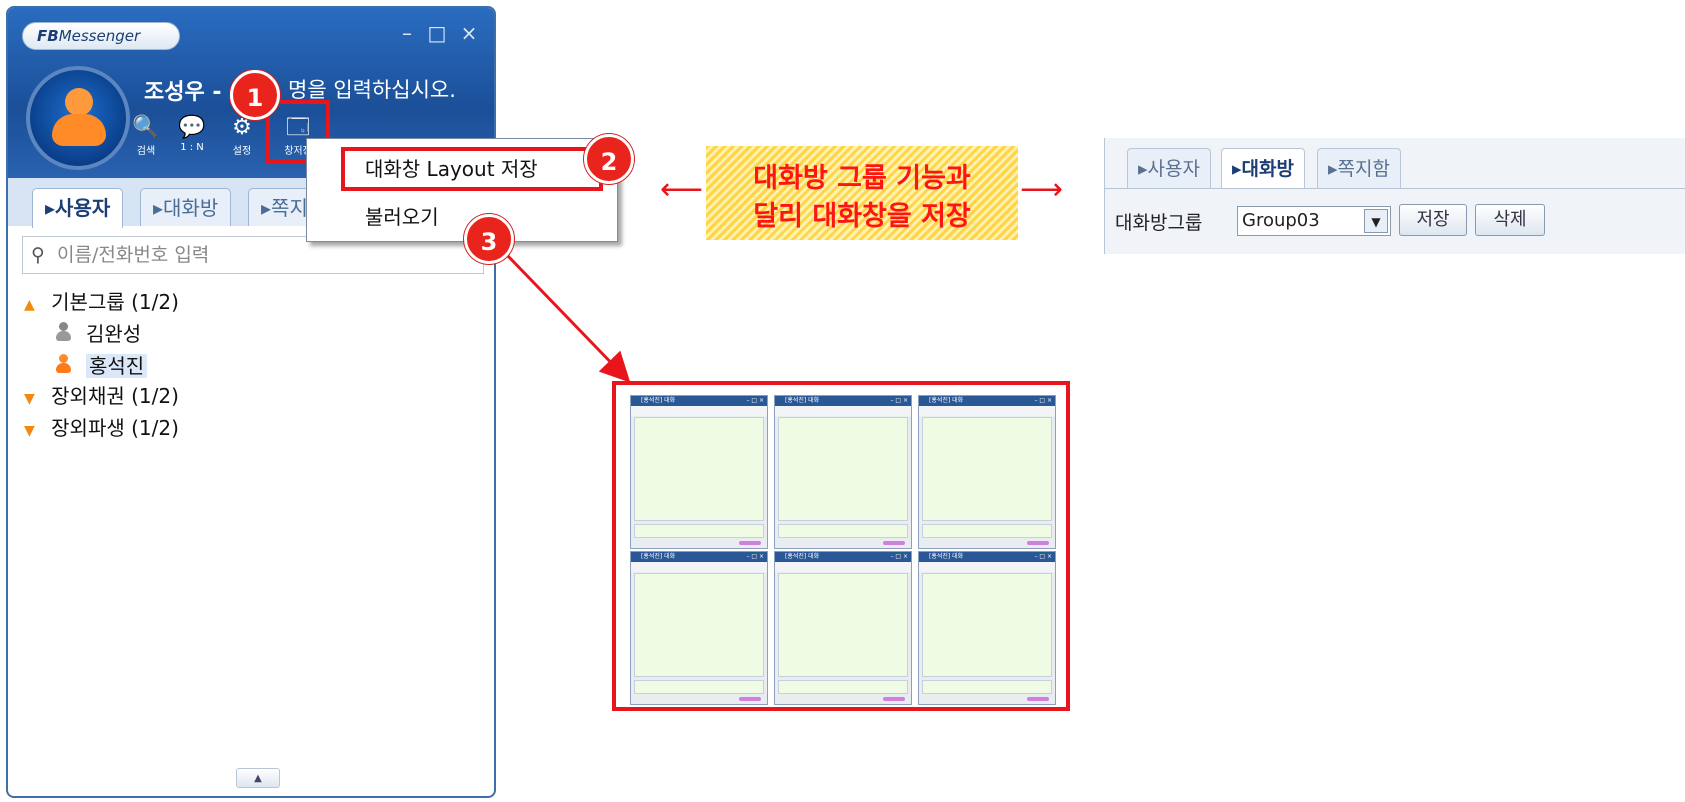  I want to click on settings-tool-button: ⚙ 설정, so click(242, 135).